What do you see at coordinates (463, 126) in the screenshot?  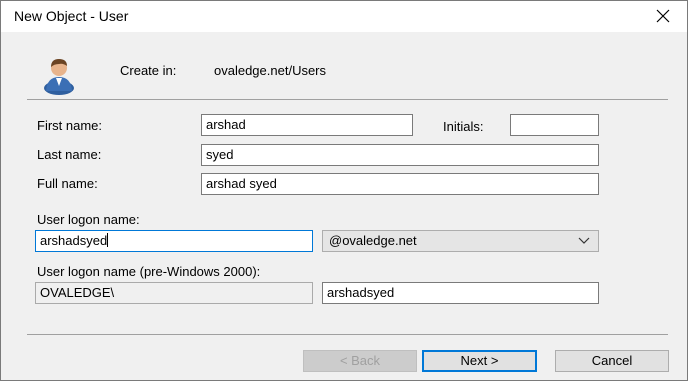 I see `initials-label: Initials:` at bounding box center [463, 126].